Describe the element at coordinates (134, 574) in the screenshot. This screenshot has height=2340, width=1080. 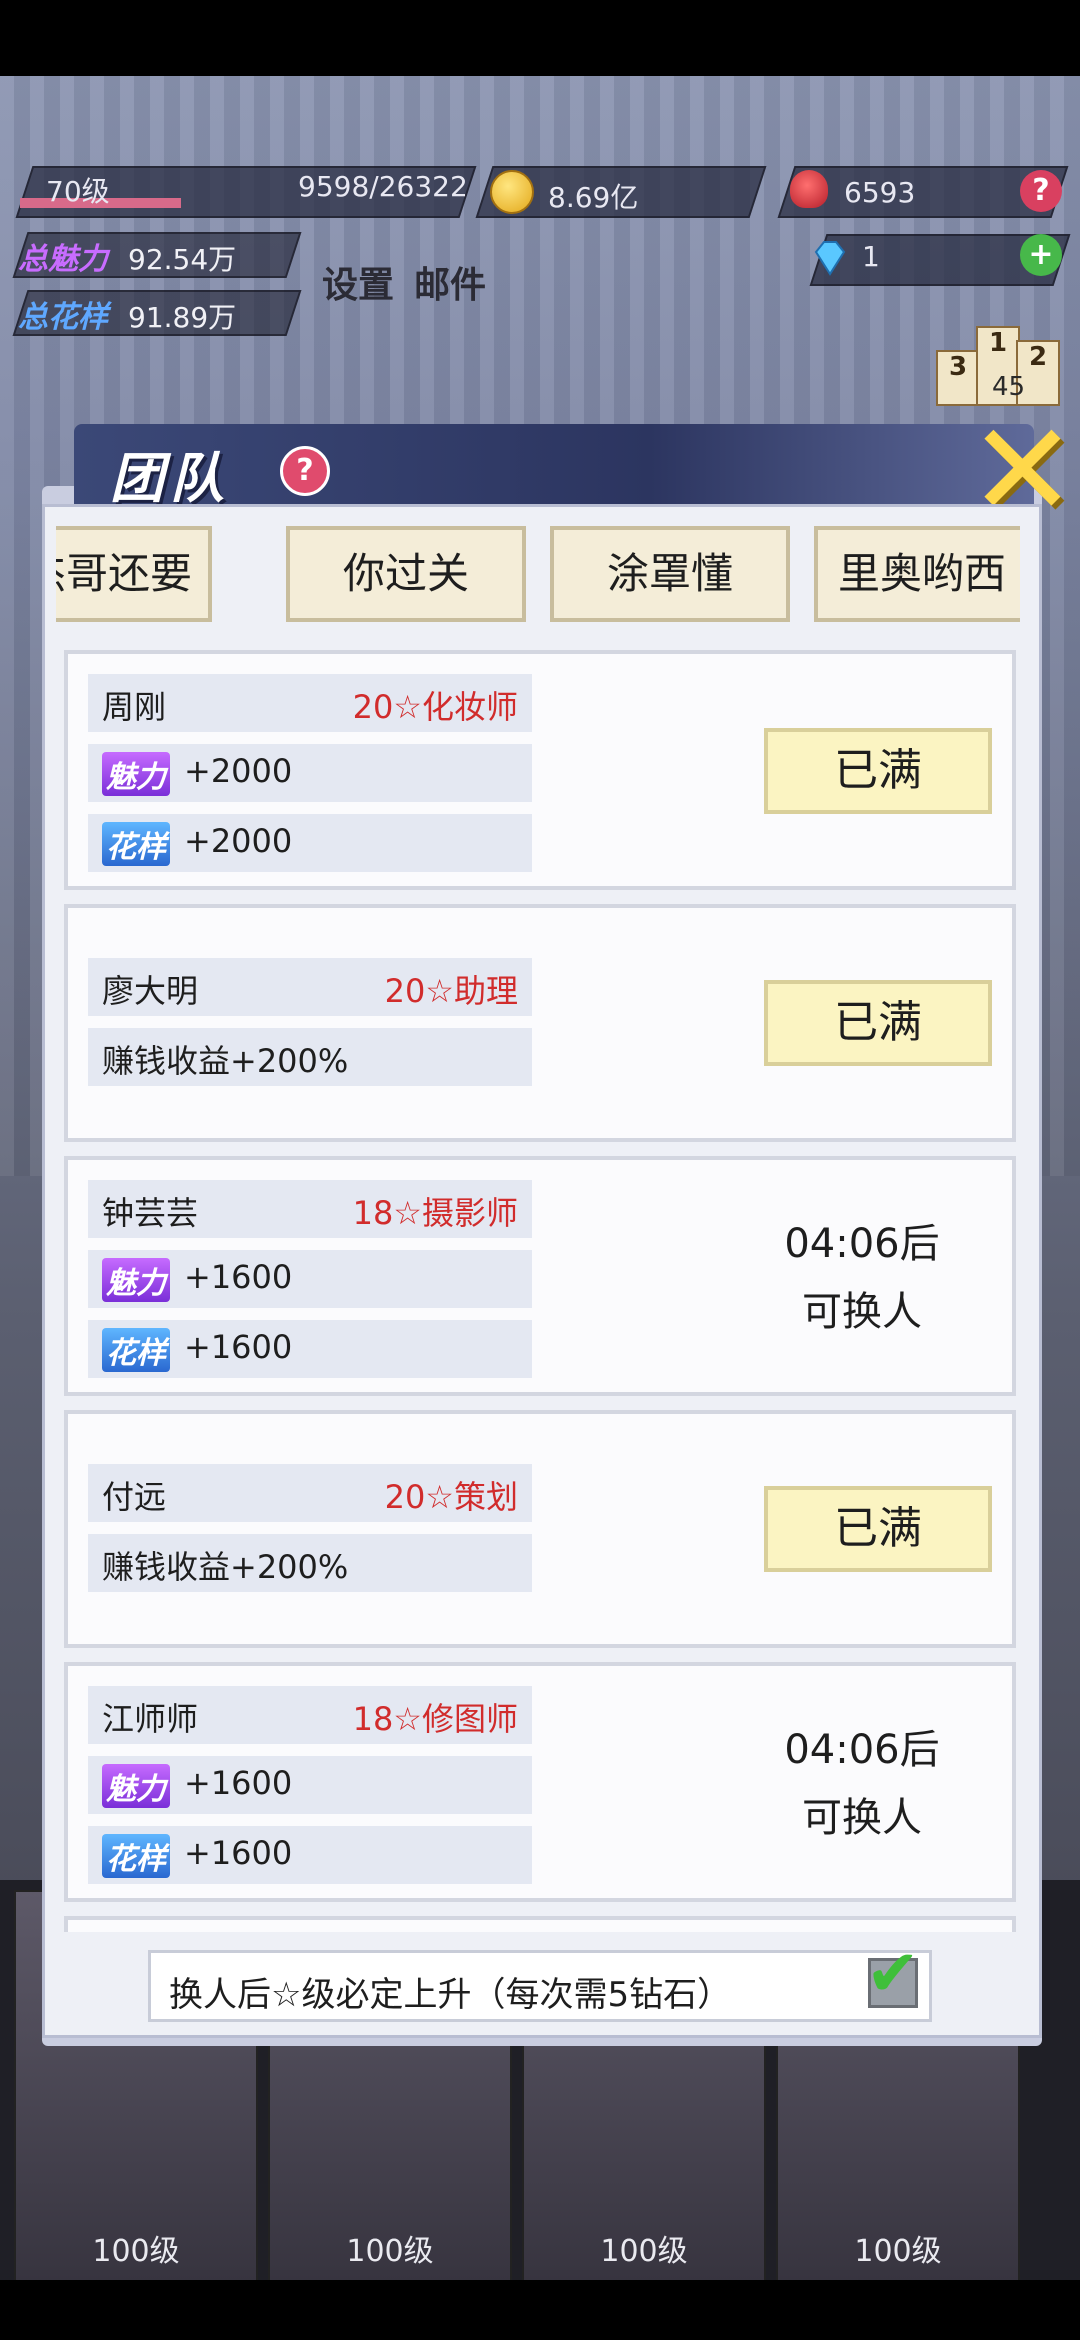
I see `tab-team-1: 杰哥还要` at that location.